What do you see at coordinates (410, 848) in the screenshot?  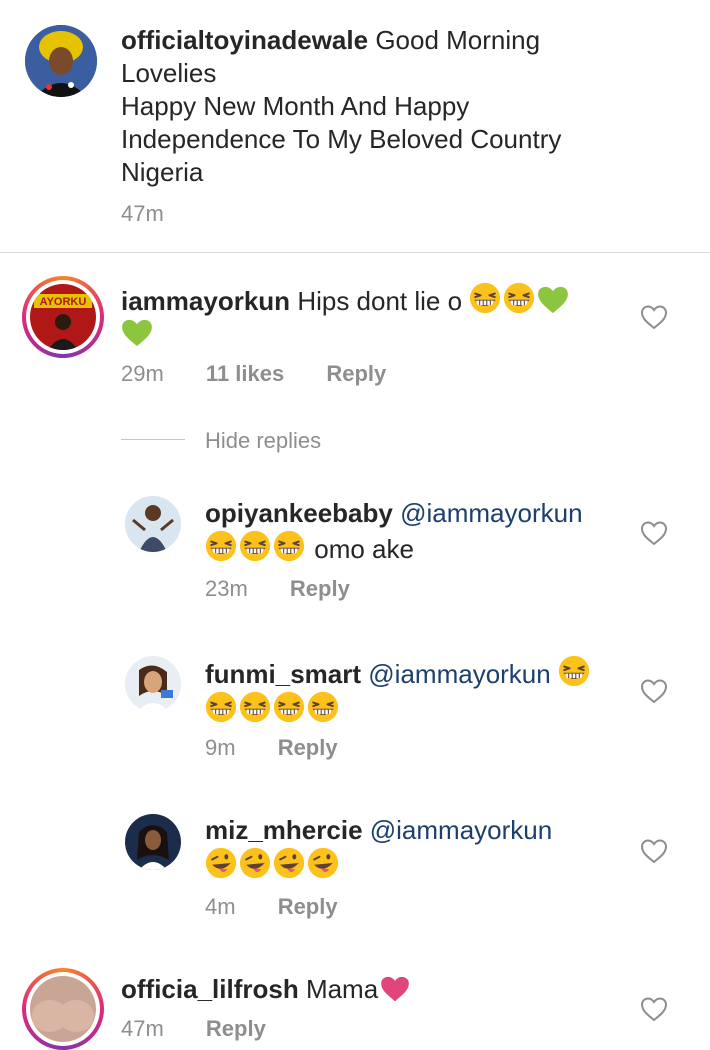 I see `reply-body: miz_mhercie @iammayorkun` at bounding box center [410, 848].